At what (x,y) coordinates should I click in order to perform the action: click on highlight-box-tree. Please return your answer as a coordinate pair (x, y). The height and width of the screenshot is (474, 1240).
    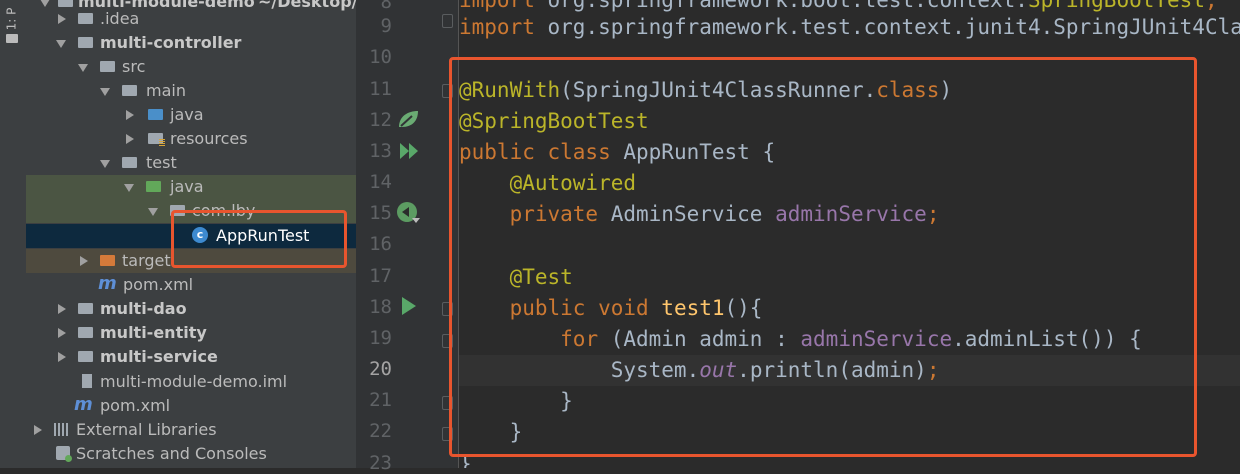
    Looking at the image, I should click on (259, 239).